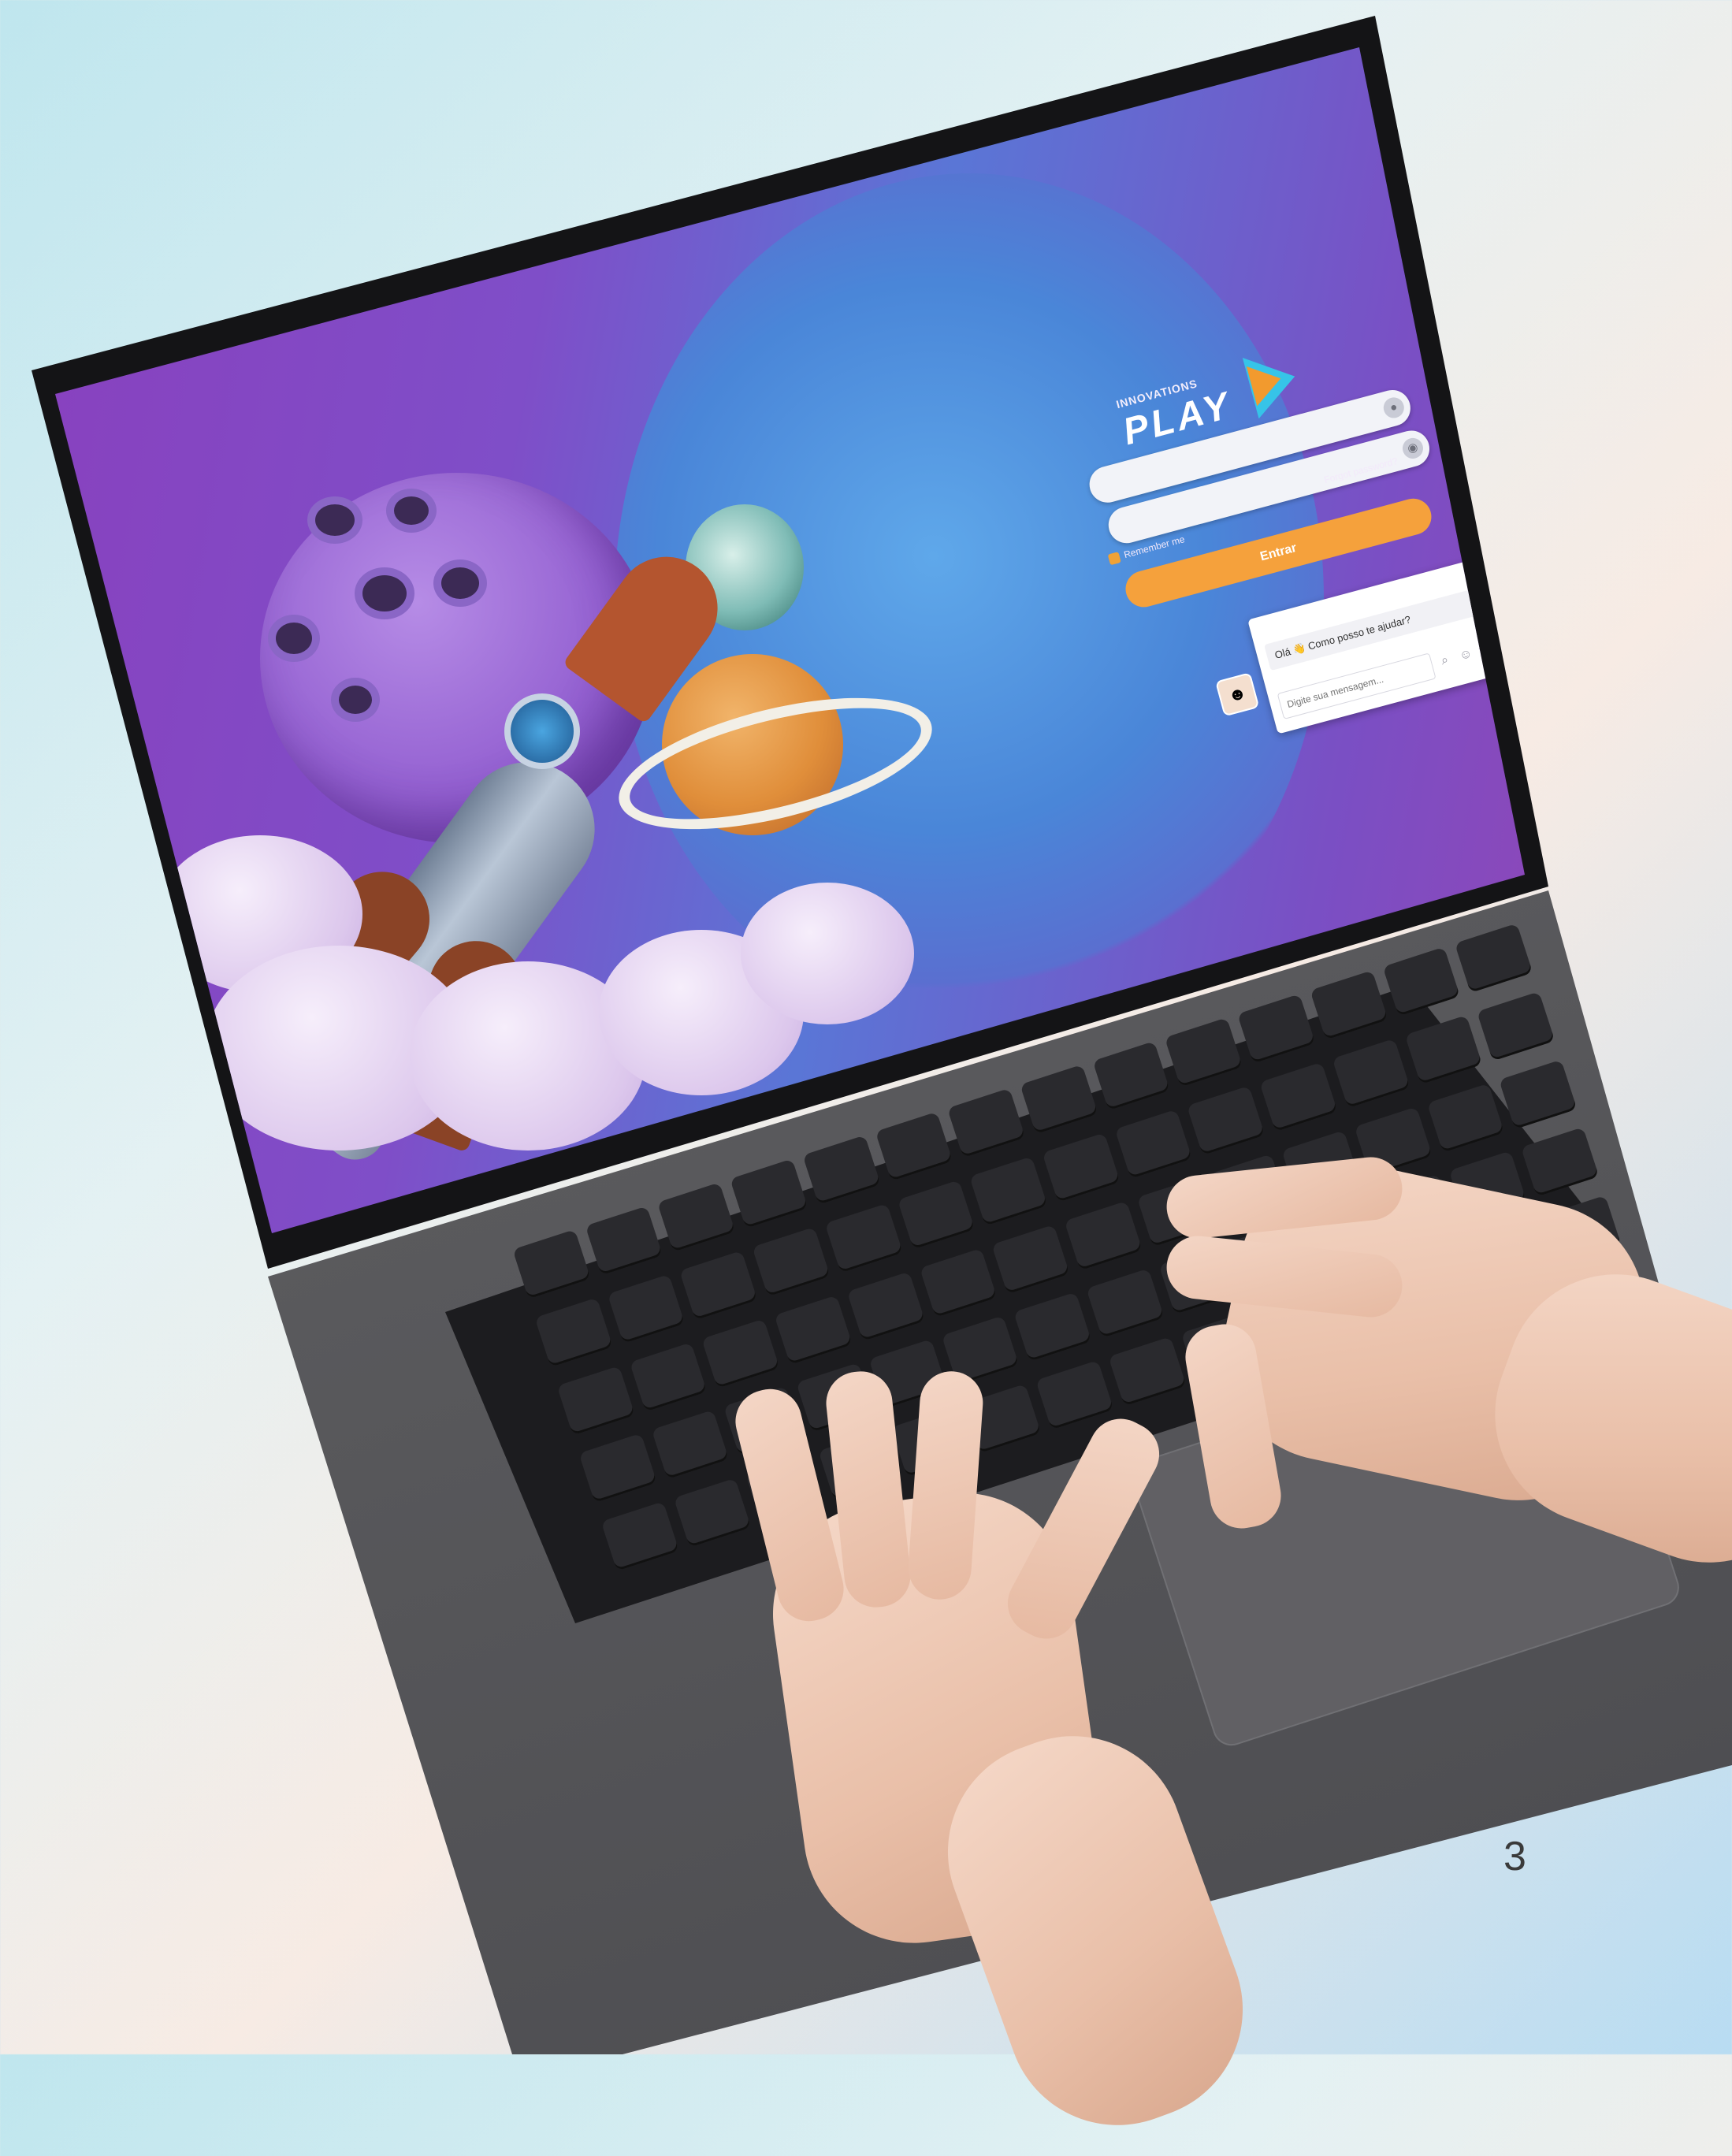  Describe the element at coordinates (1114, 558) in the screenshot. I see `checkbox-icon` at that location.